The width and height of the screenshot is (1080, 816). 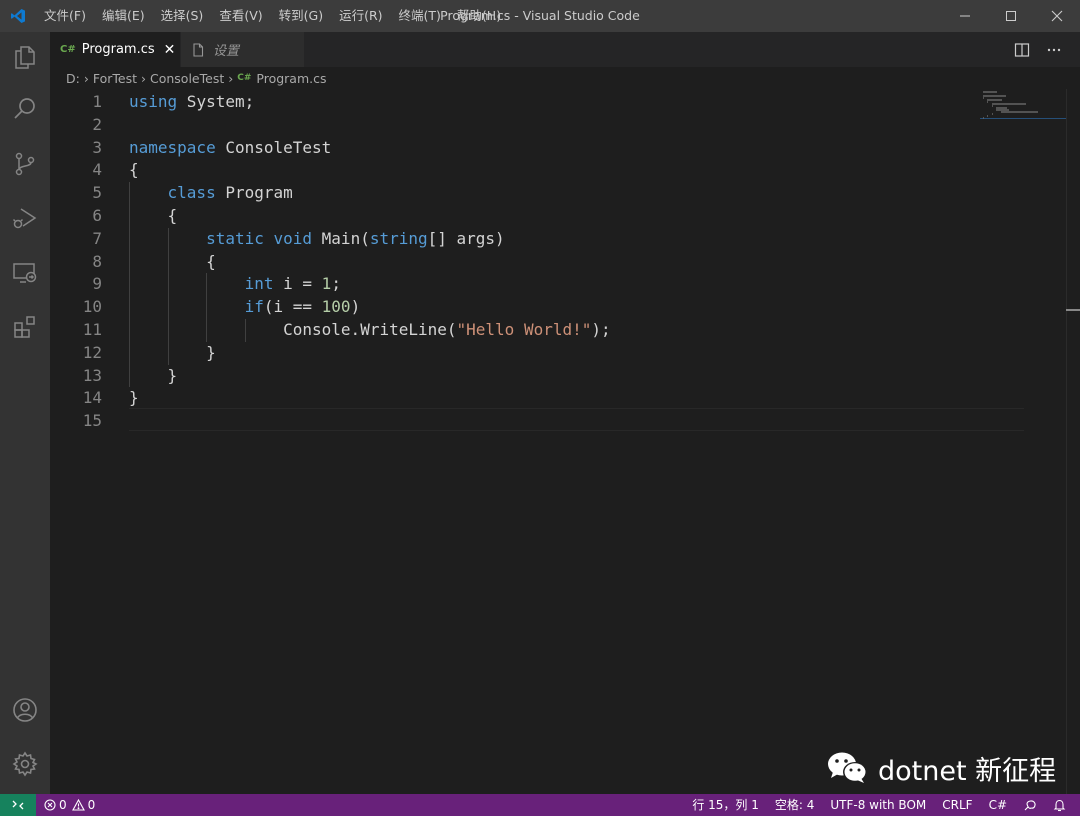 I want to click on bell-icon, so click(x=1059, y=805).